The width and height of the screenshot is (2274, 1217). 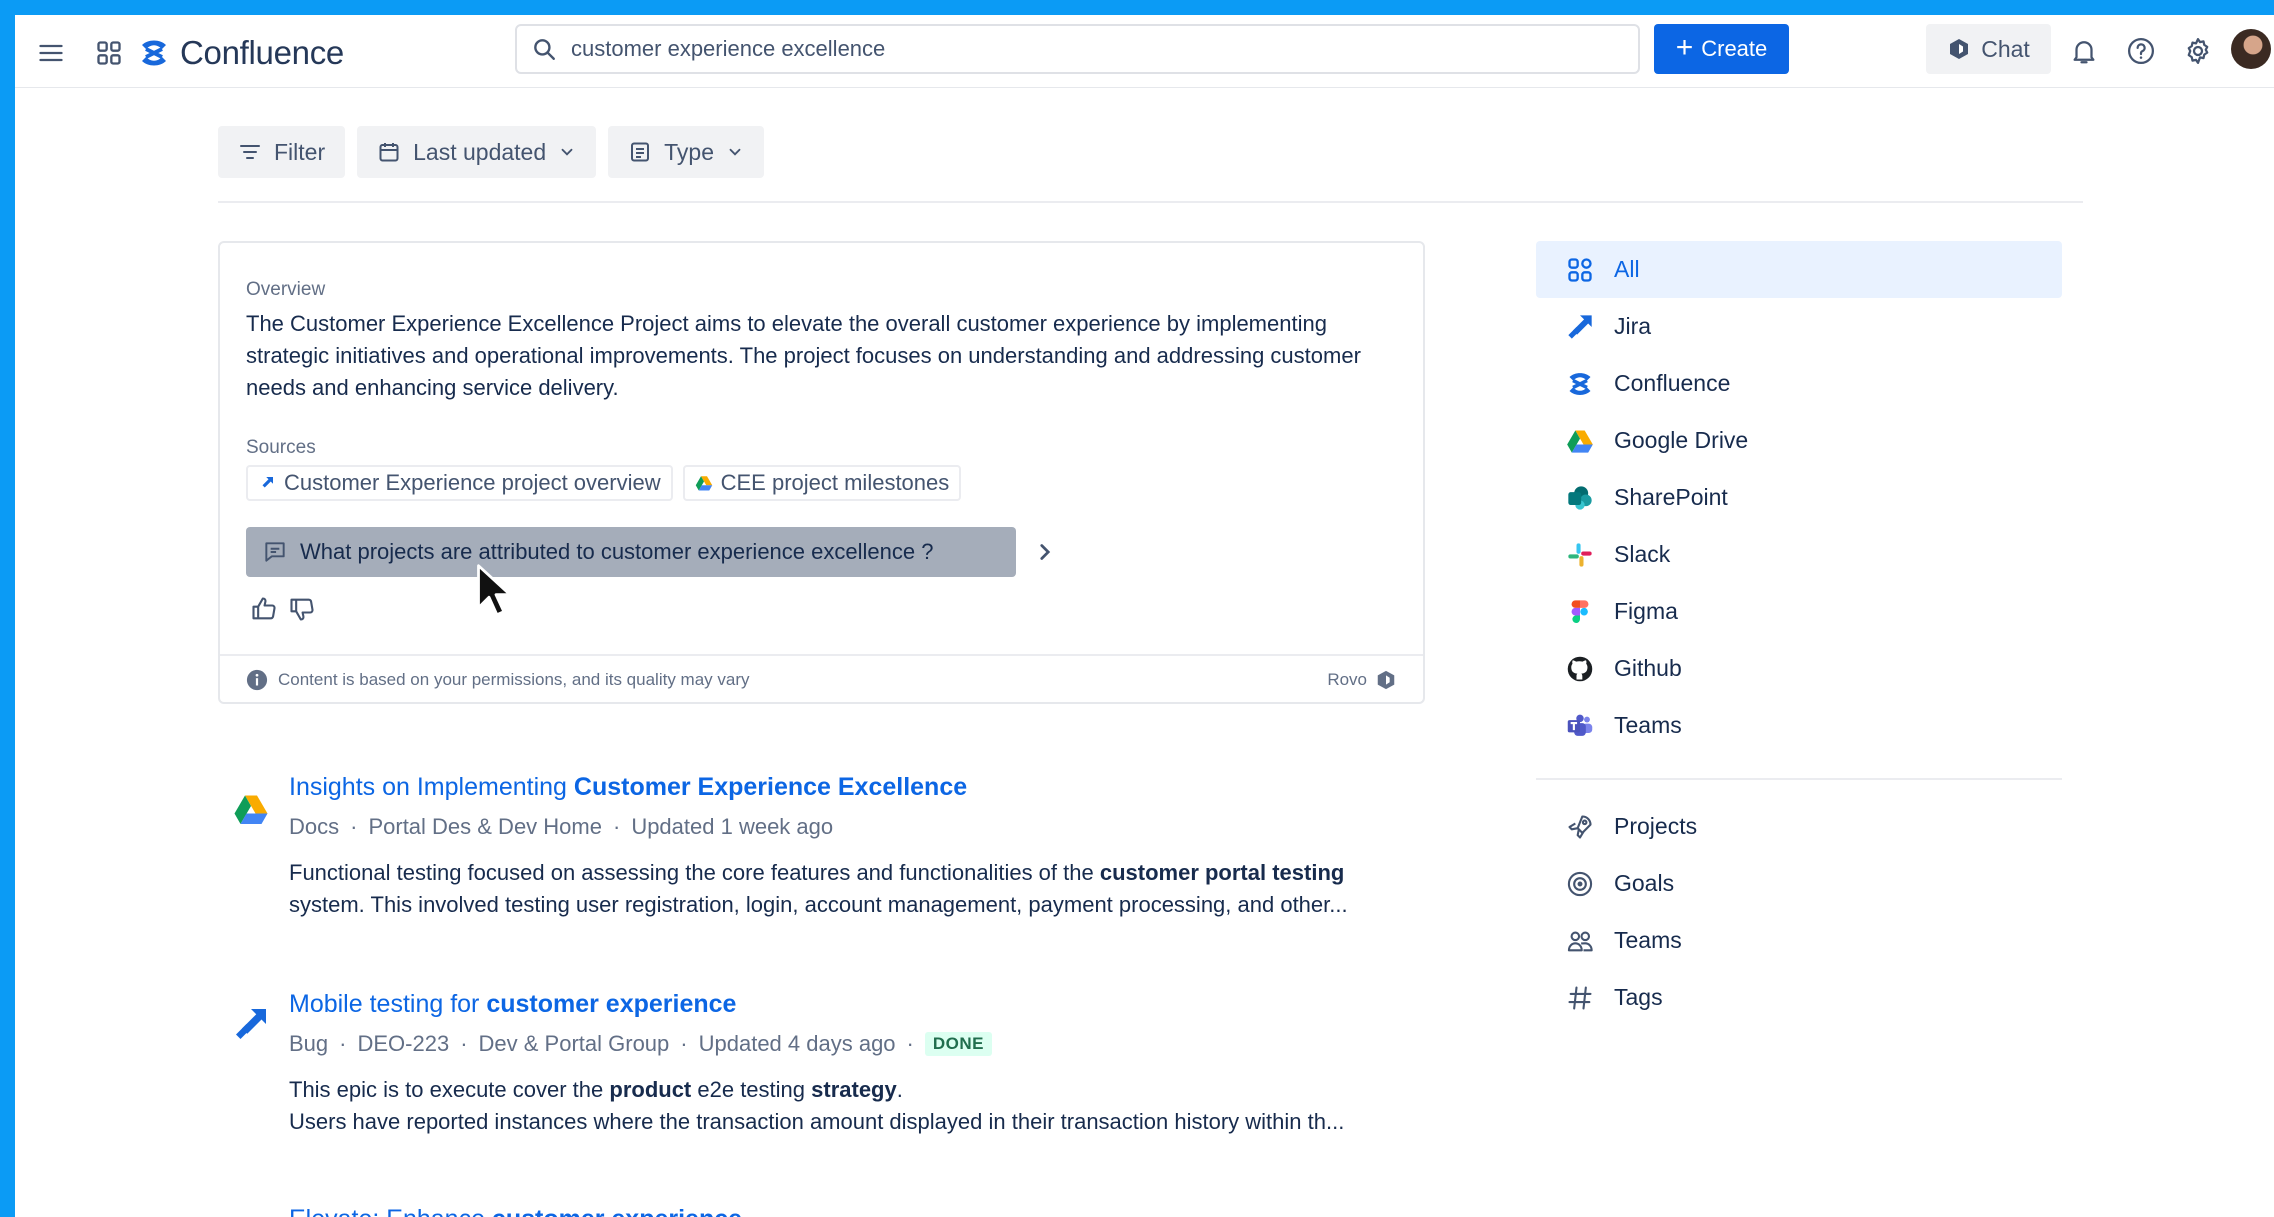 What do you see at coordinates (822, 483) in the screenshot?
I see `source-chip: CEE project milestones` at bounding box center [822, 483].